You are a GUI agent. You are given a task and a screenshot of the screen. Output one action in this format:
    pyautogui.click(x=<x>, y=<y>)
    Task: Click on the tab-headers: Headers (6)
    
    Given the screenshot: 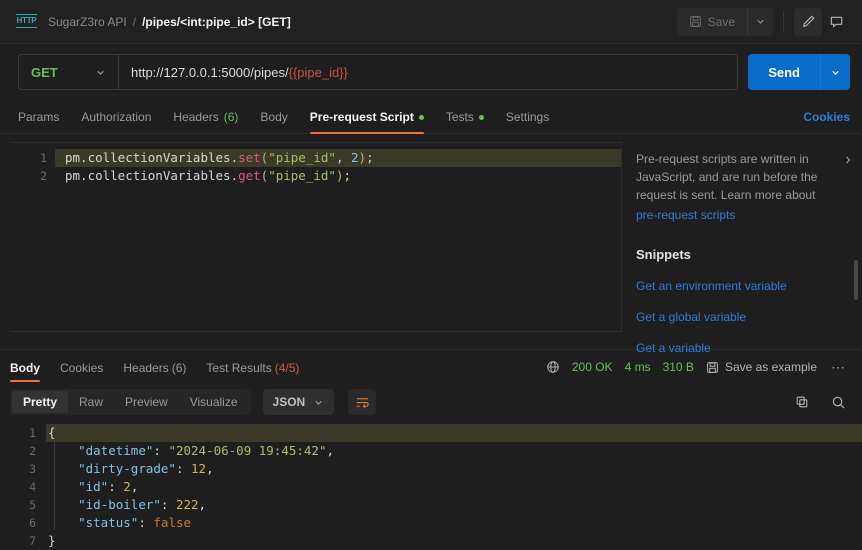 What is the action you would take?
    pyautogui.click(x=205, y=117)
    